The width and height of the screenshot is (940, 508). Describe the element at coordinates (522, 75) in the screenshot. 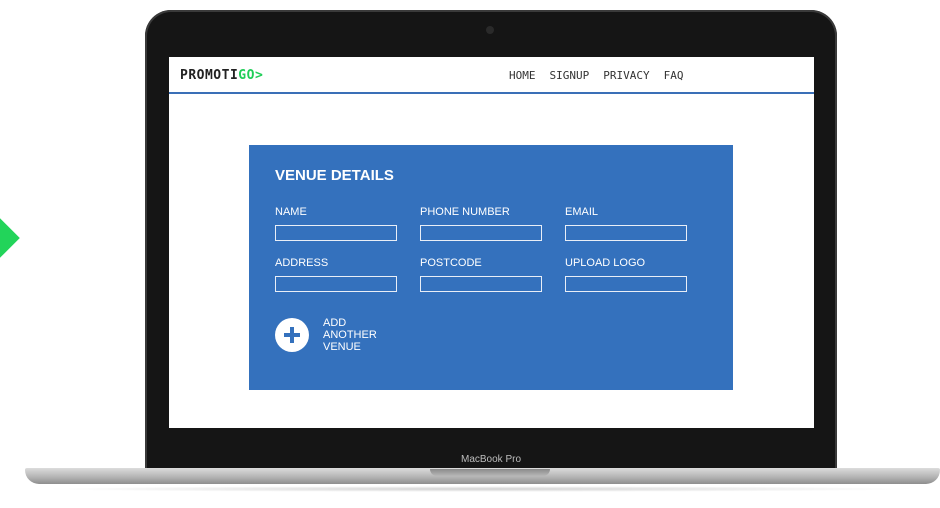

I see `nav-home: HOME` at that location.